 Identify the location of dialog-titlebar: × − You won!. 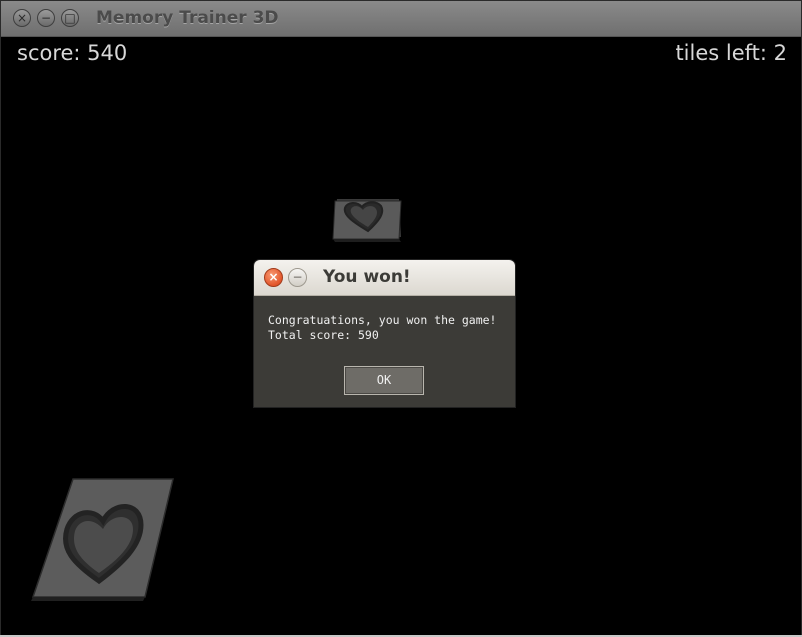
(384, 278).